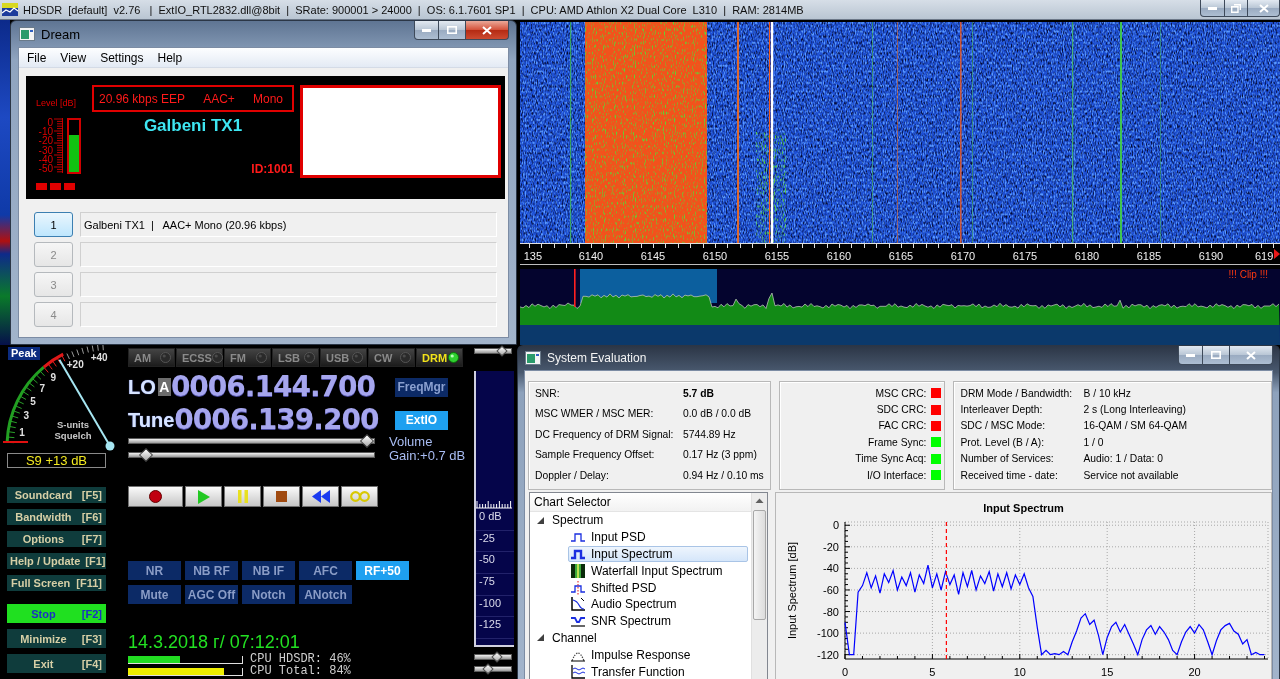 This screenshot has width=1280, height=679. Describe the element at coordinates (56, 561) in the screenshot. I see `function-key: Help / Update [F1]` at that location.